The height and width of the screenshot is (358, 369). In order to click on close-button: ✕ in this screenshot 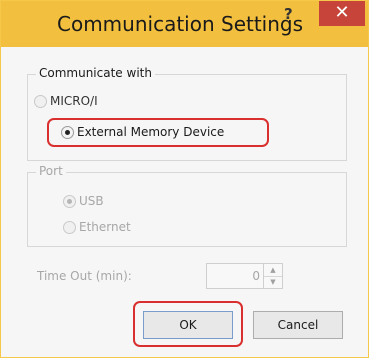, I will do `click(342, 13)`.